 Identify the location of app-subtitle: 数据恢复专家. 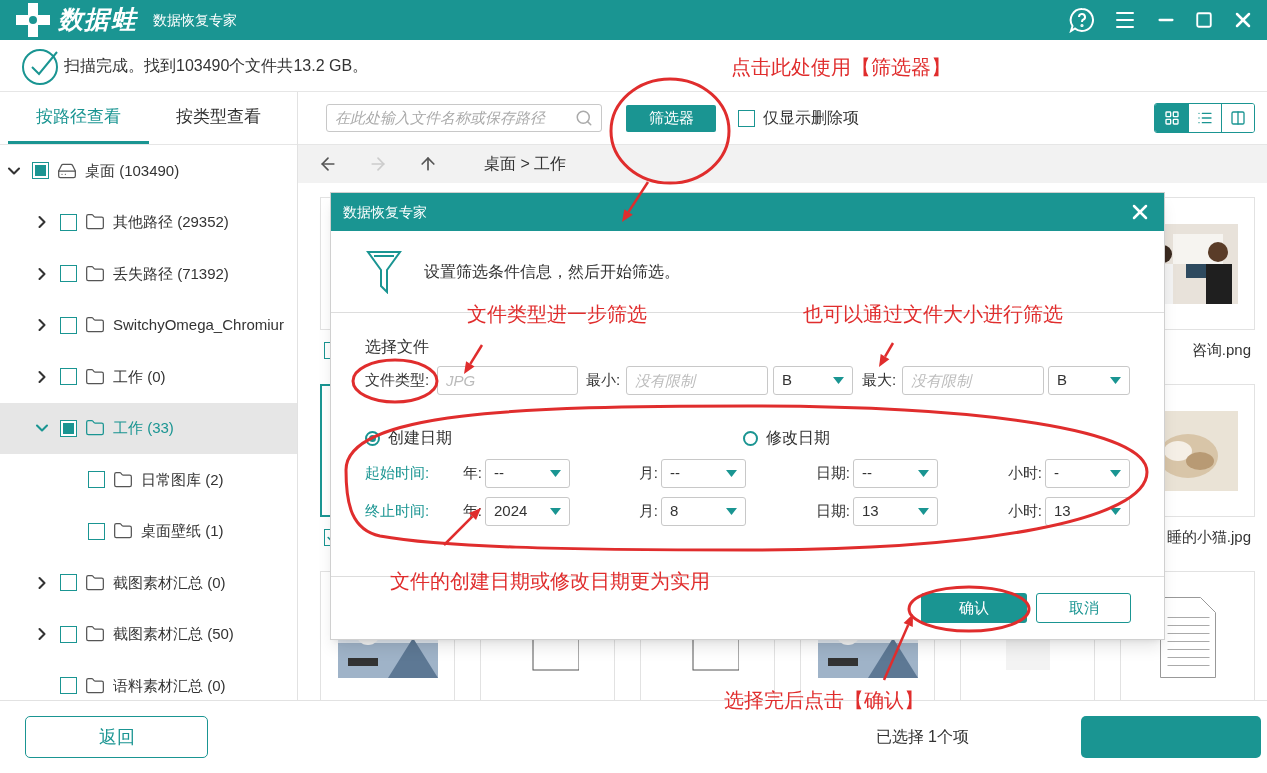
(194, 20).